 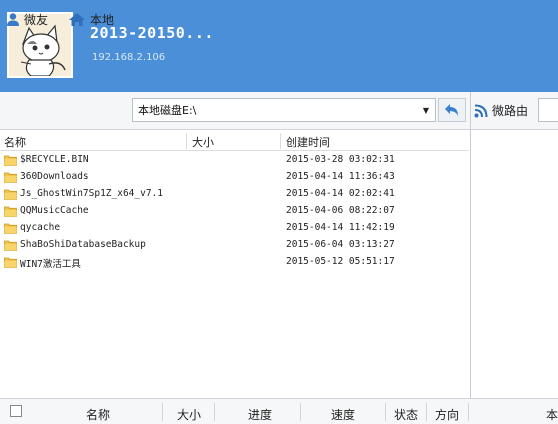 What do you see at coordinates (15, 142) in the screenshot?
I see `column-name: 名称` at bounding box center [15, 142].